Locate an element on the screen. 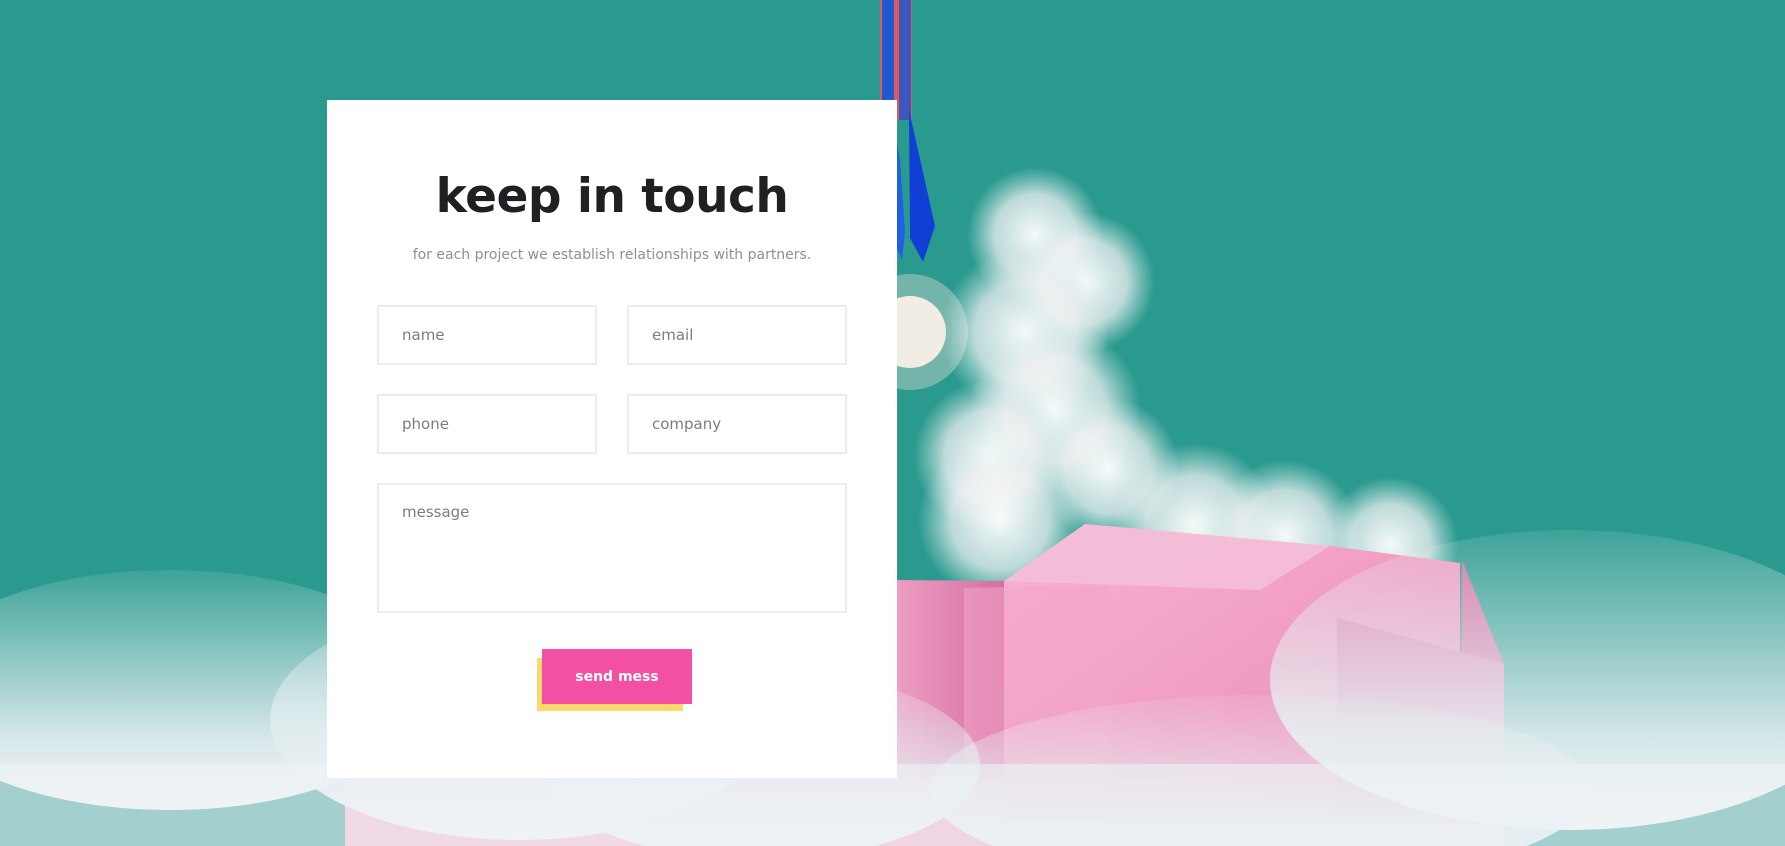 The height and width of the screenshot is (846, 1785). message-textarea is located at coordinates (612, 548).